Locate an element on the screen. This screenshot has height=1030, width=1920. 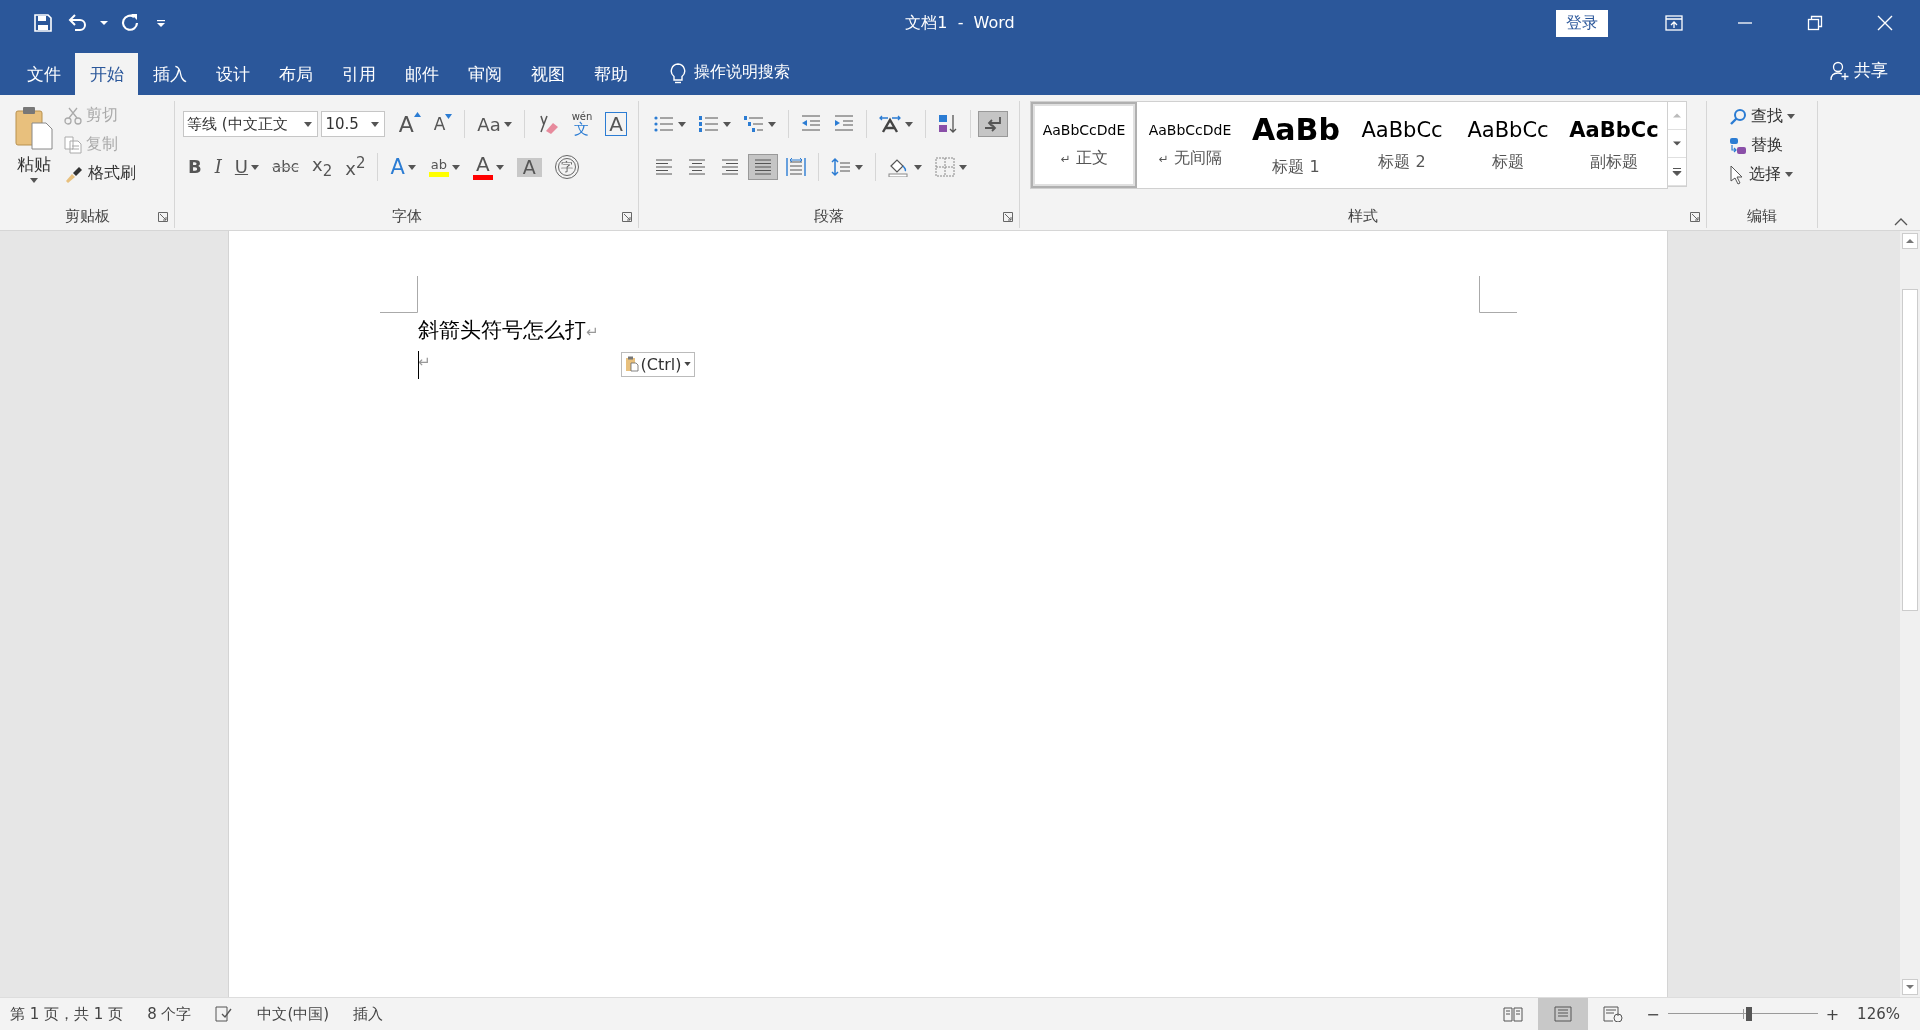
restore-icon is located at coordinates (1815, 23).